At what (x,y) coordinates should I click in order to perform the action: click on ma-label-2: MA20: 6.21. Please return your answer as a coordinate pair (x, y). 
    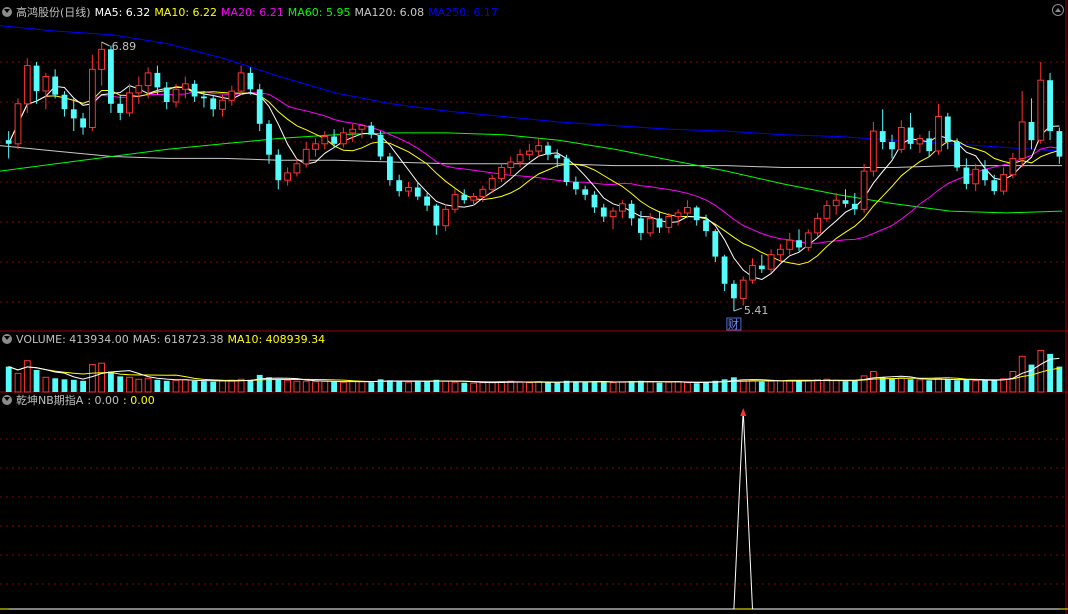
    Looking at the image, I should click on (252, 12).